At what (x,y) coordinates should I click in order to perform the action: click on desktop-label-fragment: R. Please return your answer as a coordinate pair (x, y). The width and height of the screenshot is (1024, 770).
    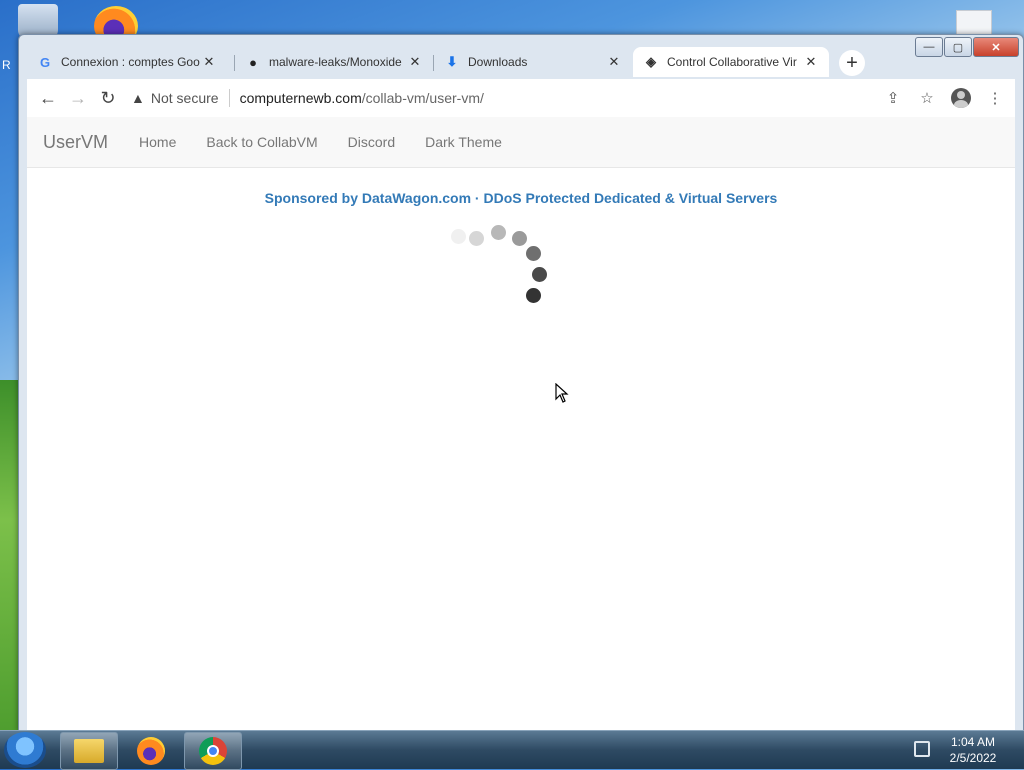
    Looking at the image, I should click on (6, 65).